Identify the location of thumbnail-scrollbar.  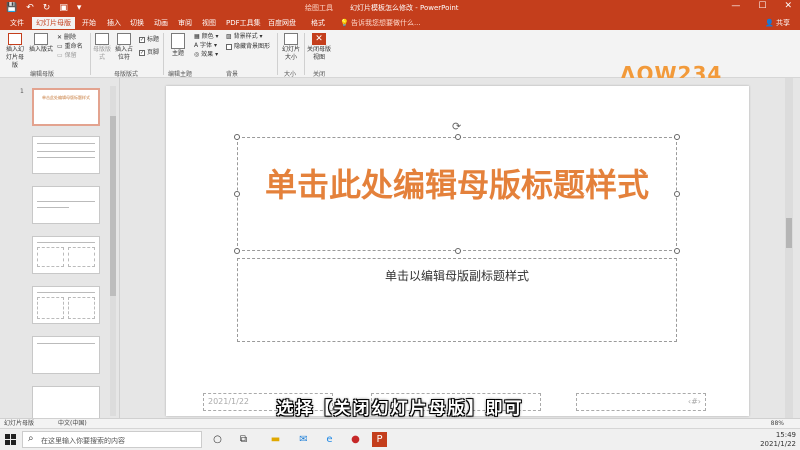
(113, 251).